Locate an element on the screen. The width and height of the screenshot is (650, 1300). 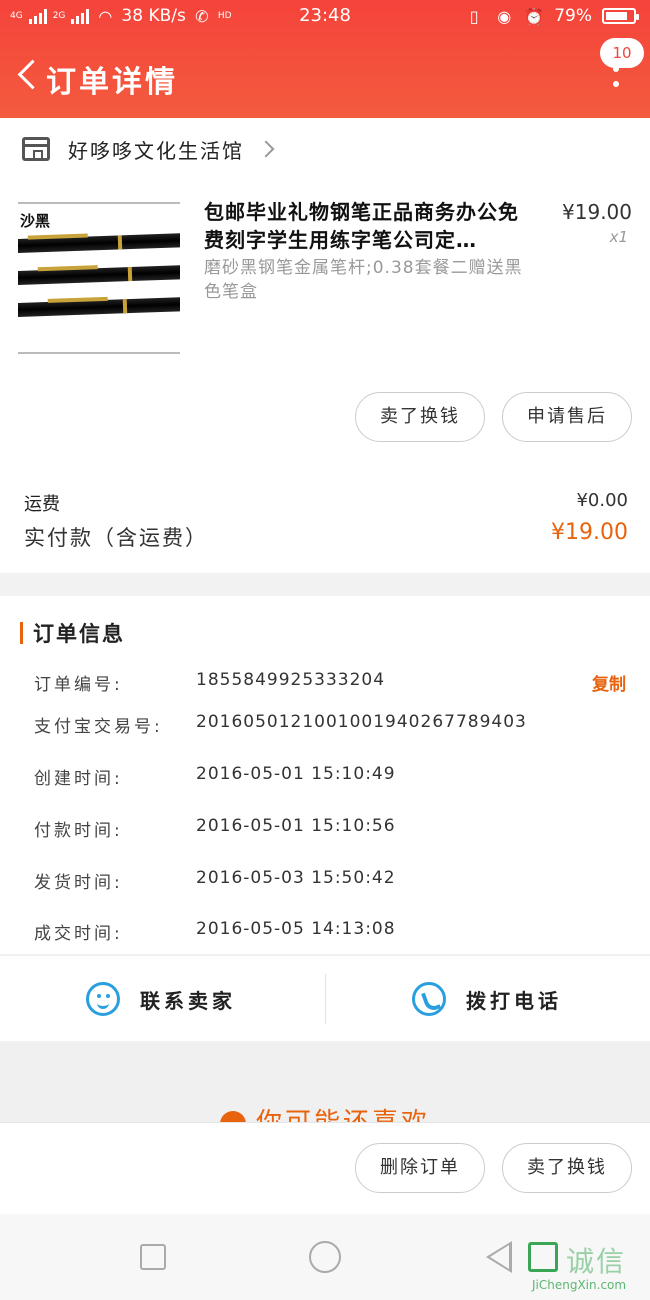
divider is located at coordinates (325, 999).